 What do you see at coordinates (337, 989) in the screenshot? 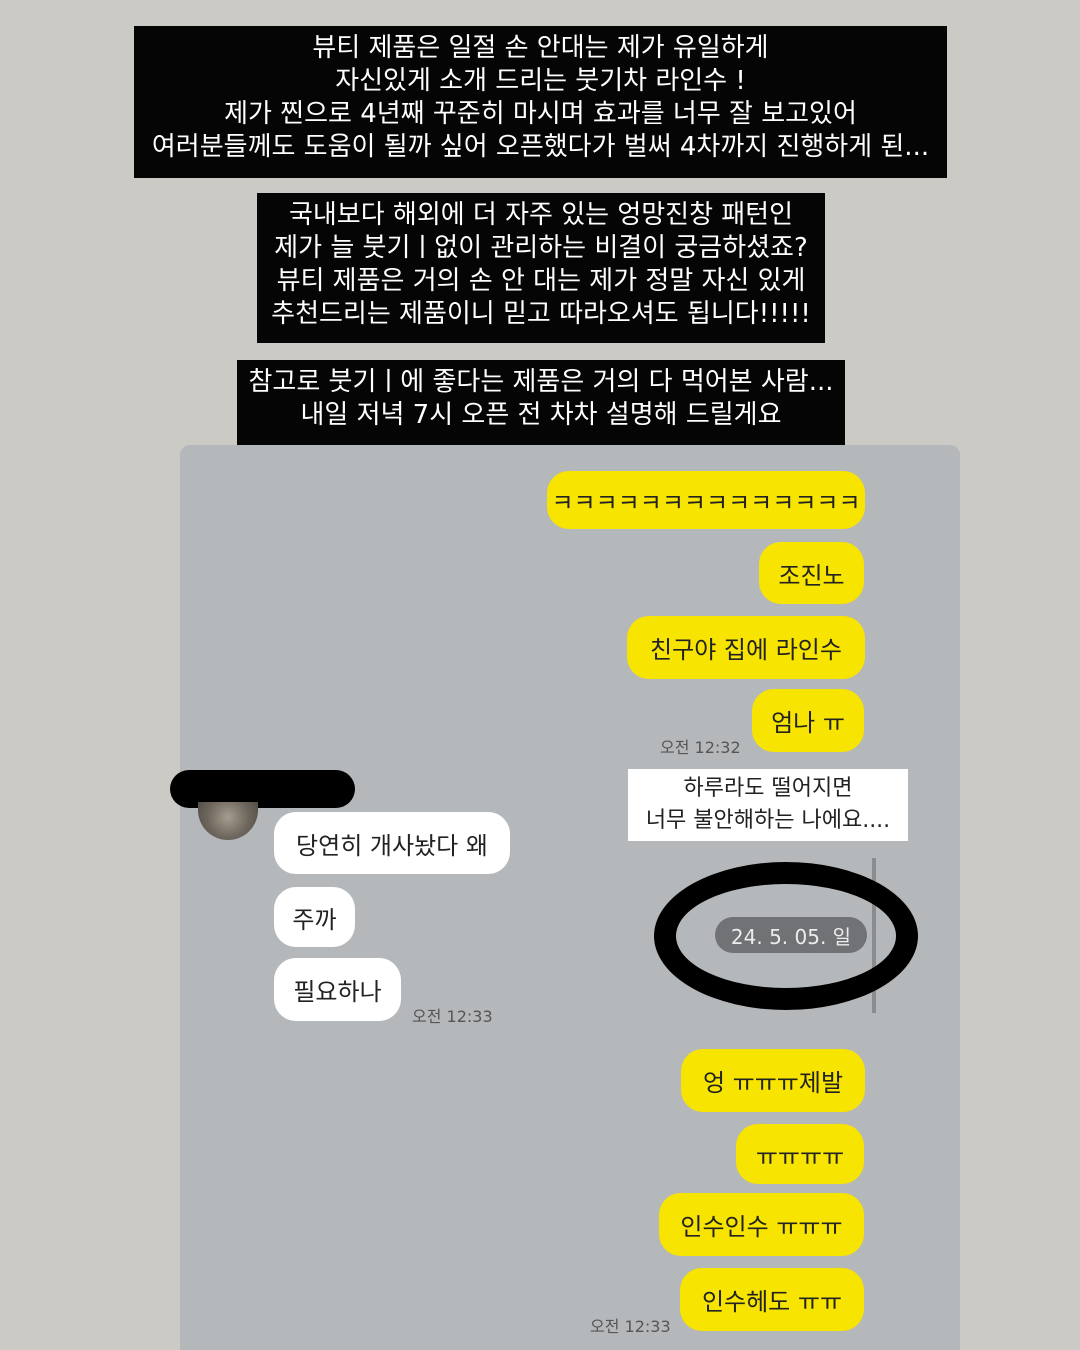
I see `friend-message-bubble: 필요하나` at bounding box center [337, 989].